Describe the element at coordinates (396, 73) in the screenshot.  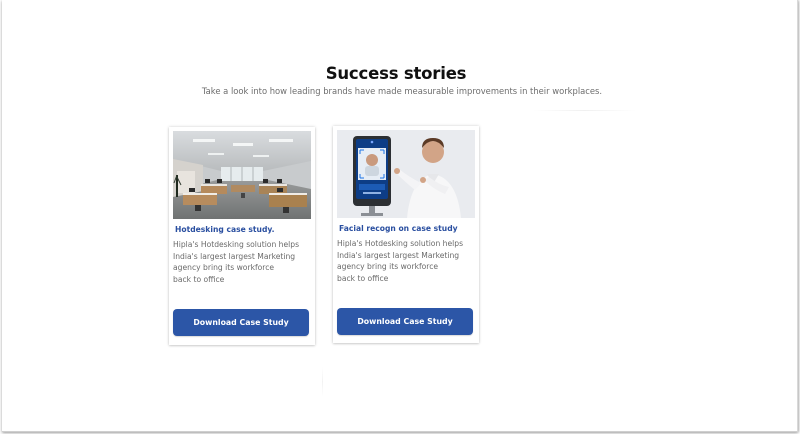
I see `section-title: Success stories` at that location.